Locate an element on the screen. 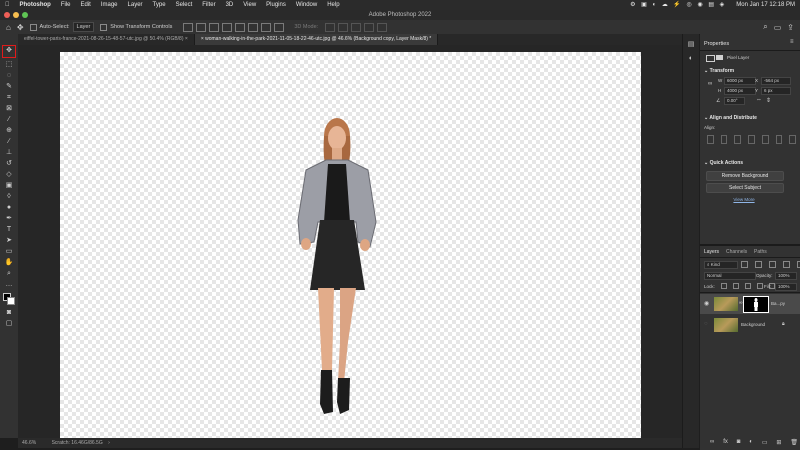 The width and height of the screenshot is (800, 450). menu-3d: 3D is located at coordinates (230, 5).